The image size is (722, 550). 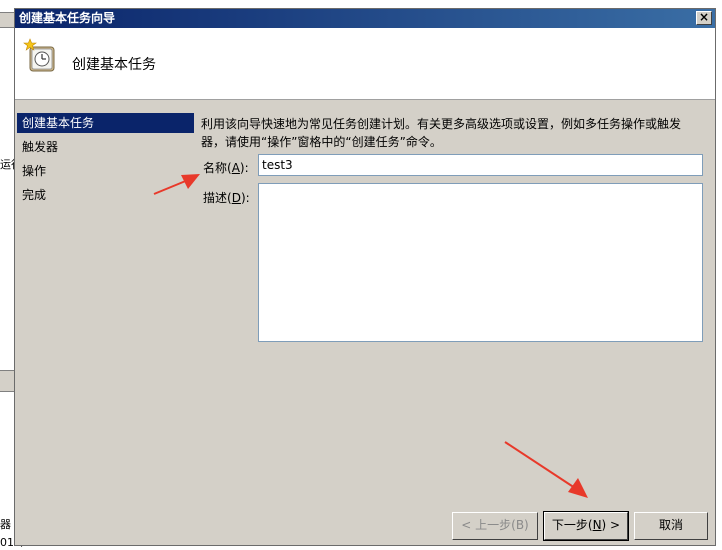 I want to click on arrow-to-name-field, so click(x=176, y=184).